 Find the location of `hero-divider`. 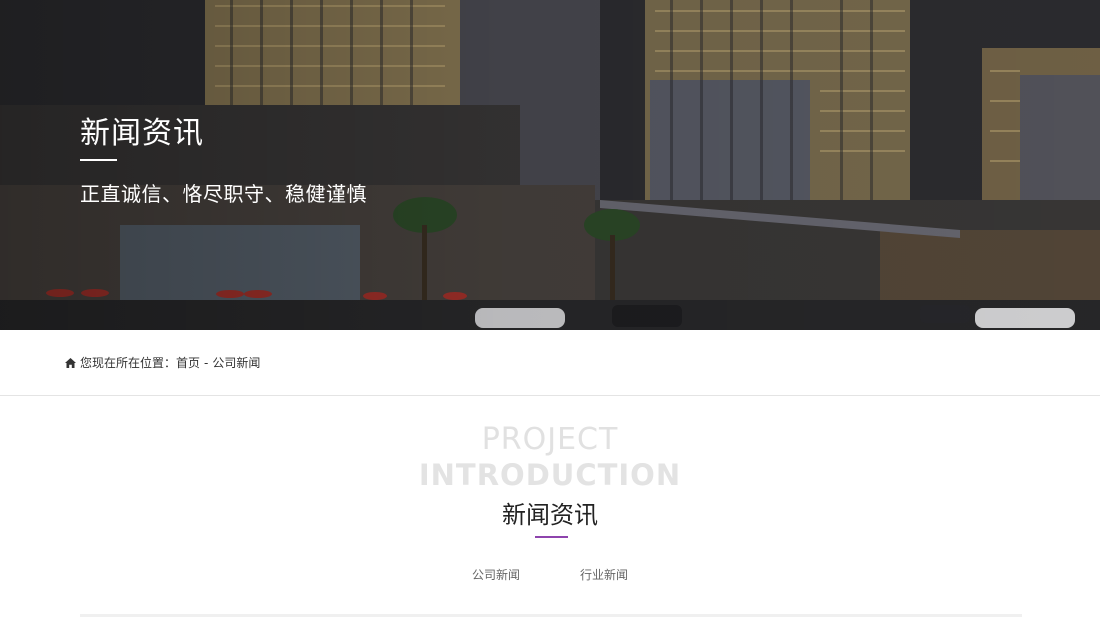

hero-divider is located at coordinates (98, 160).